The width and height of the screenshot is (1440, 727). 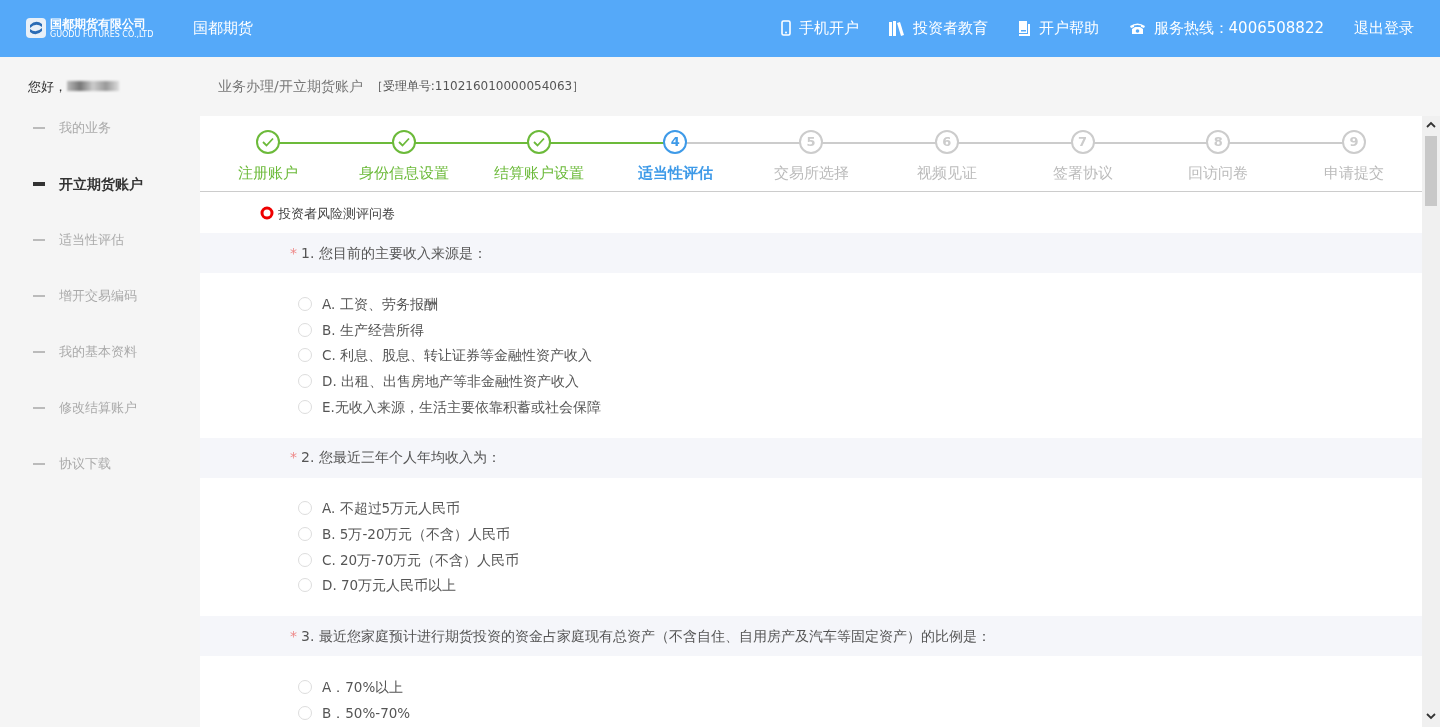 What do you see at coordinates (401, 458) in the screenshot?
I see `question-text: 2. 您最近三年个人年均收入为：` at bounding box center [401, 458].